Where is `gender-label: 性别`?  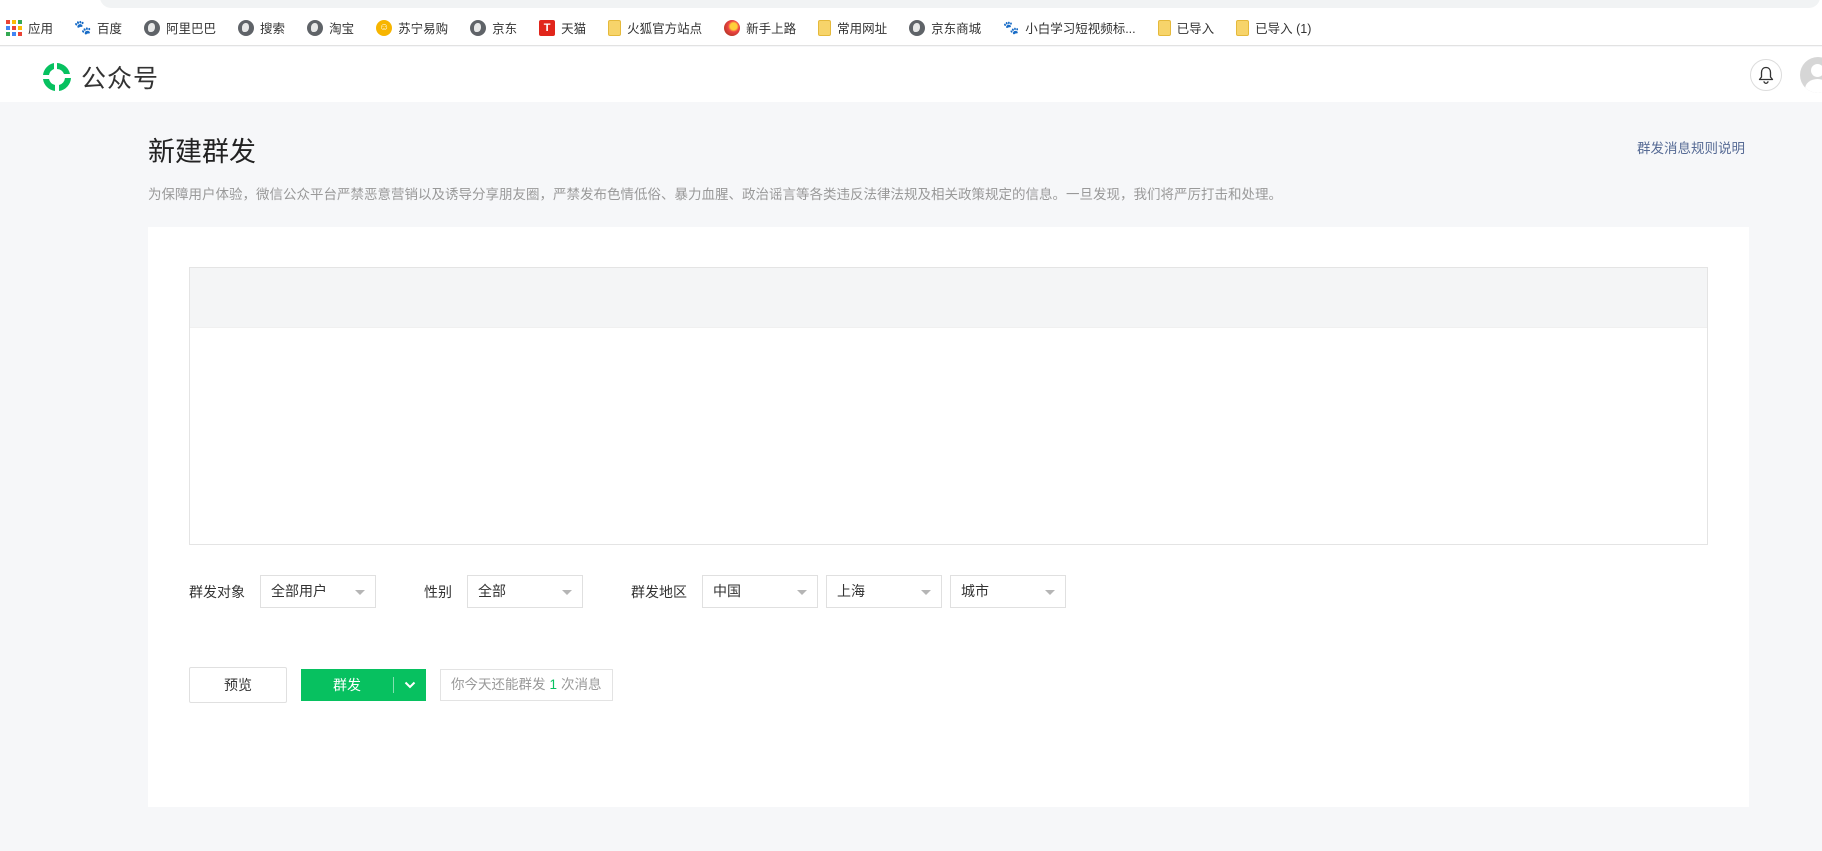 gender-label: 性别 is located at coordinates (438, 591).